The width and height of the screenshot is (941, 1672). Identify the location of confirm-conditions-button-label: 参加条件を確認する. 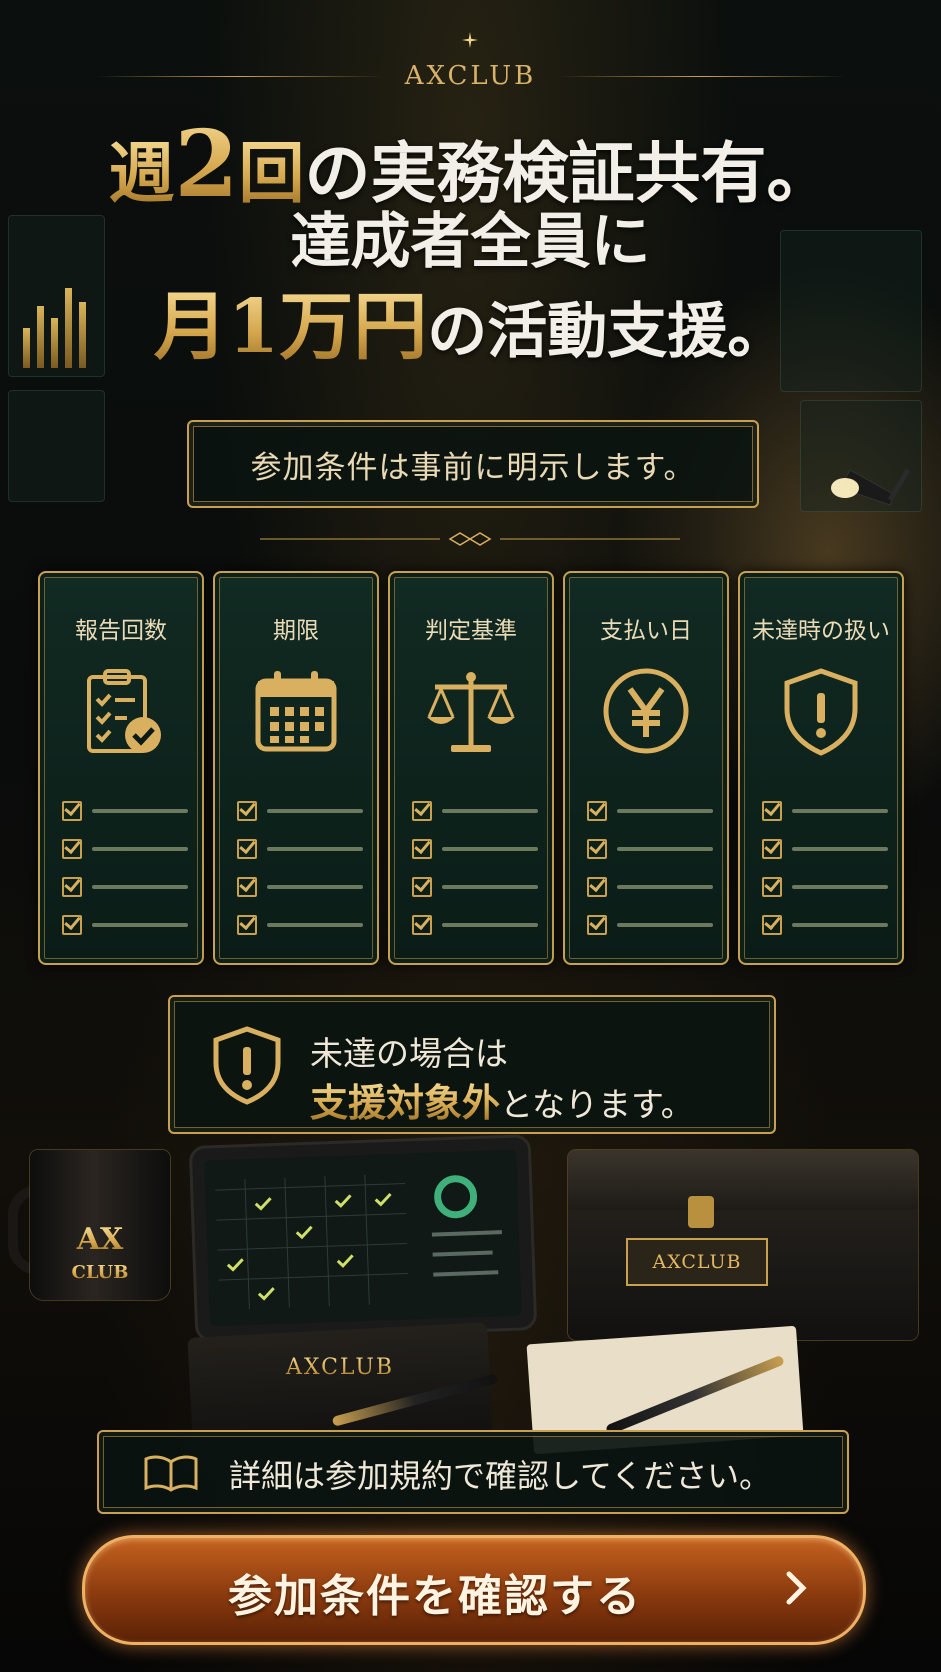
(435, 1596).